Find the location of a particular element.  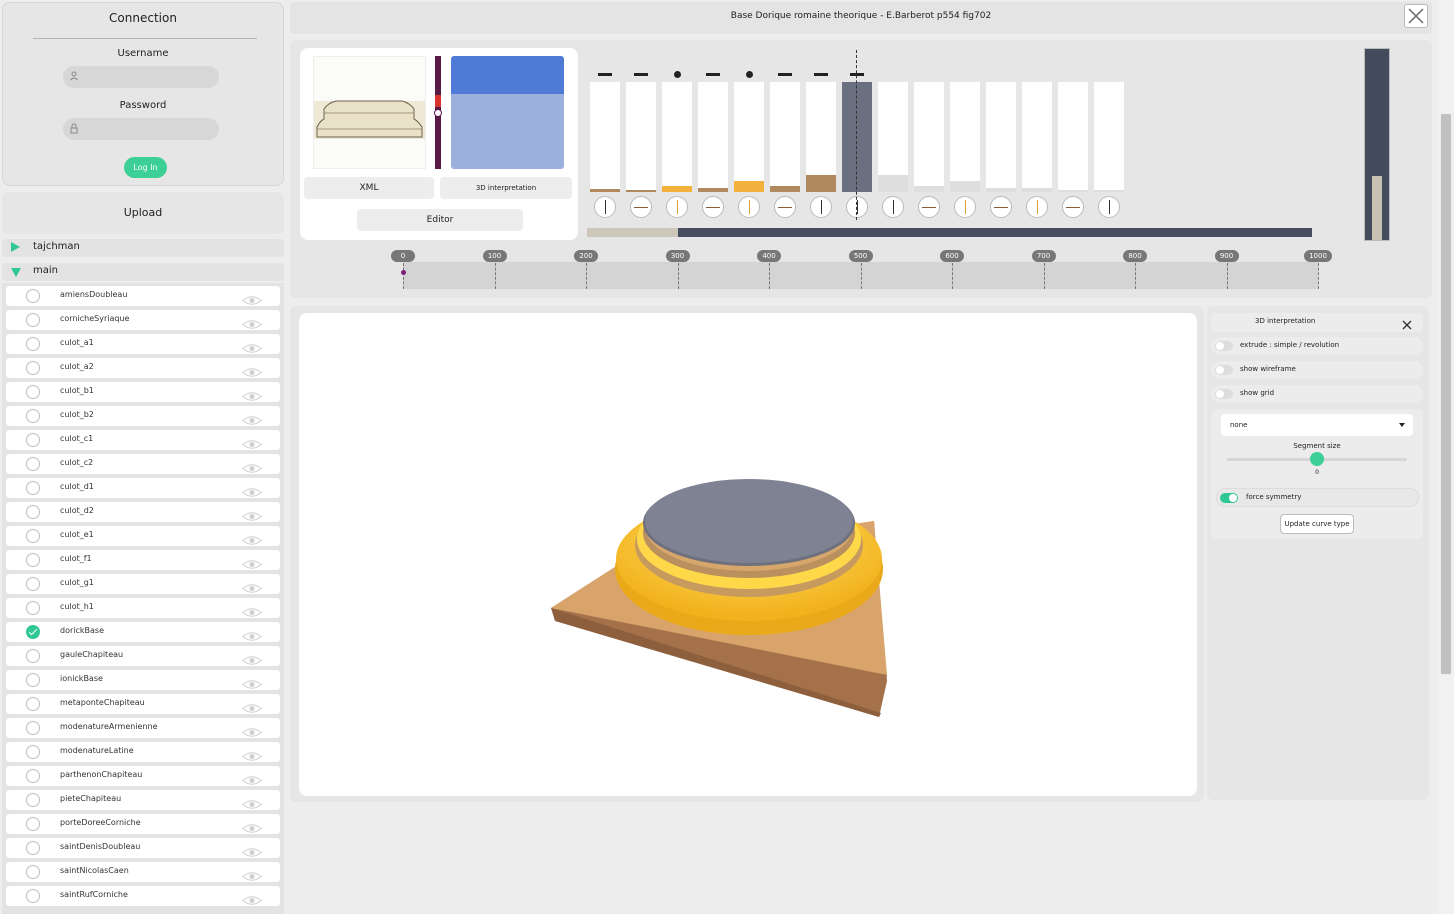

list-item: gauleChapiteau is located at coordinates (143, 656).